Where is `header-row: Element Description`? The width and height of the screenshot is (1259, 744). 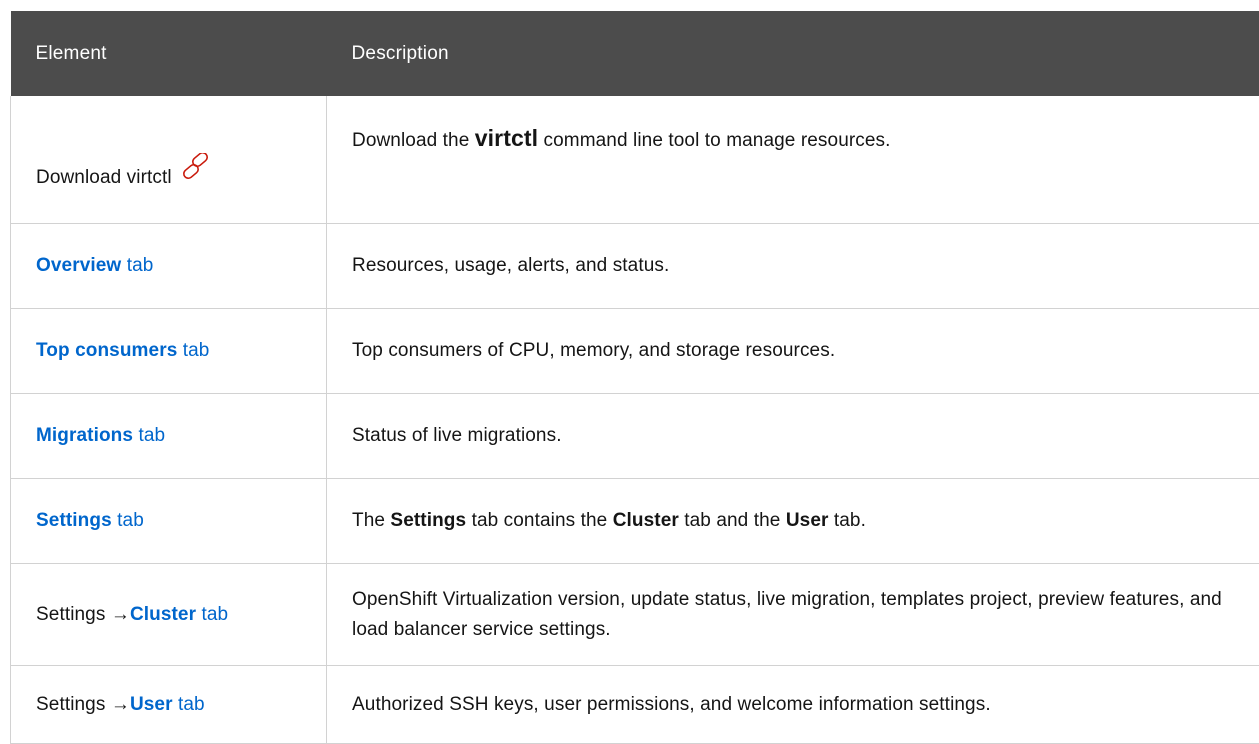 header-row: Element Description is located at coordinates (635, 53).